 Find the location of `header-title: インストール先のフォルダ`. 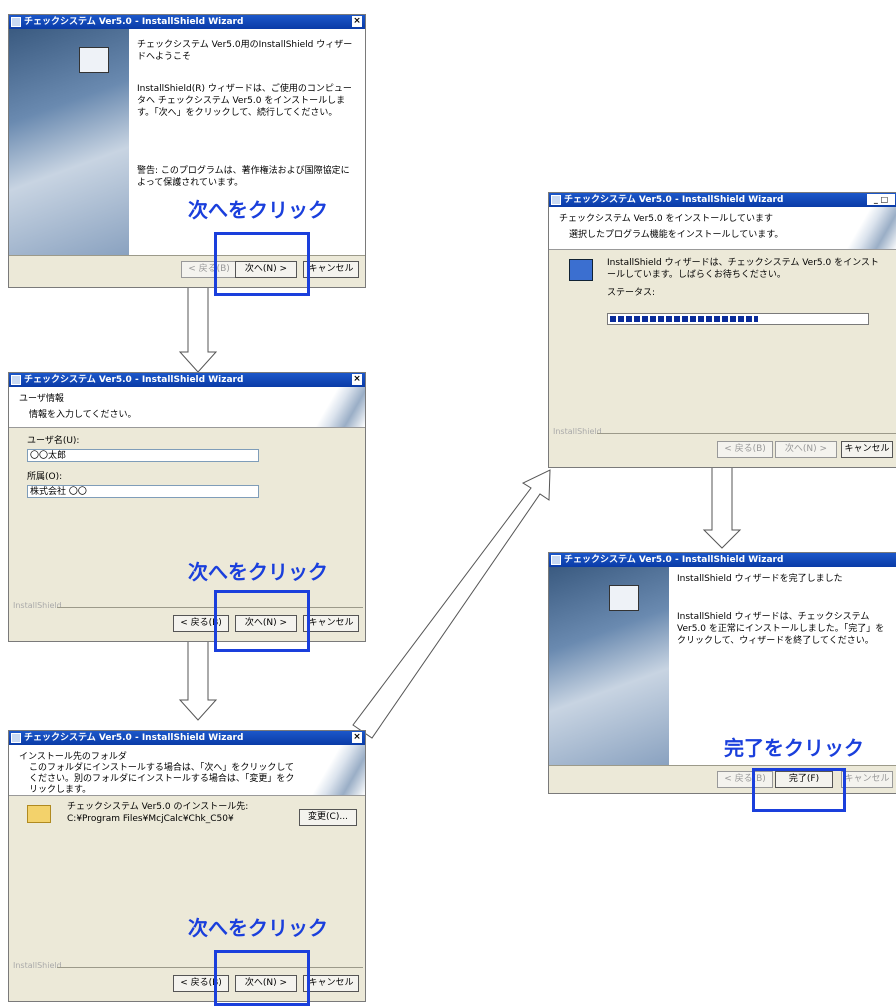

header-title: インストール先のフォルダ is located at coordinates (73, 757).